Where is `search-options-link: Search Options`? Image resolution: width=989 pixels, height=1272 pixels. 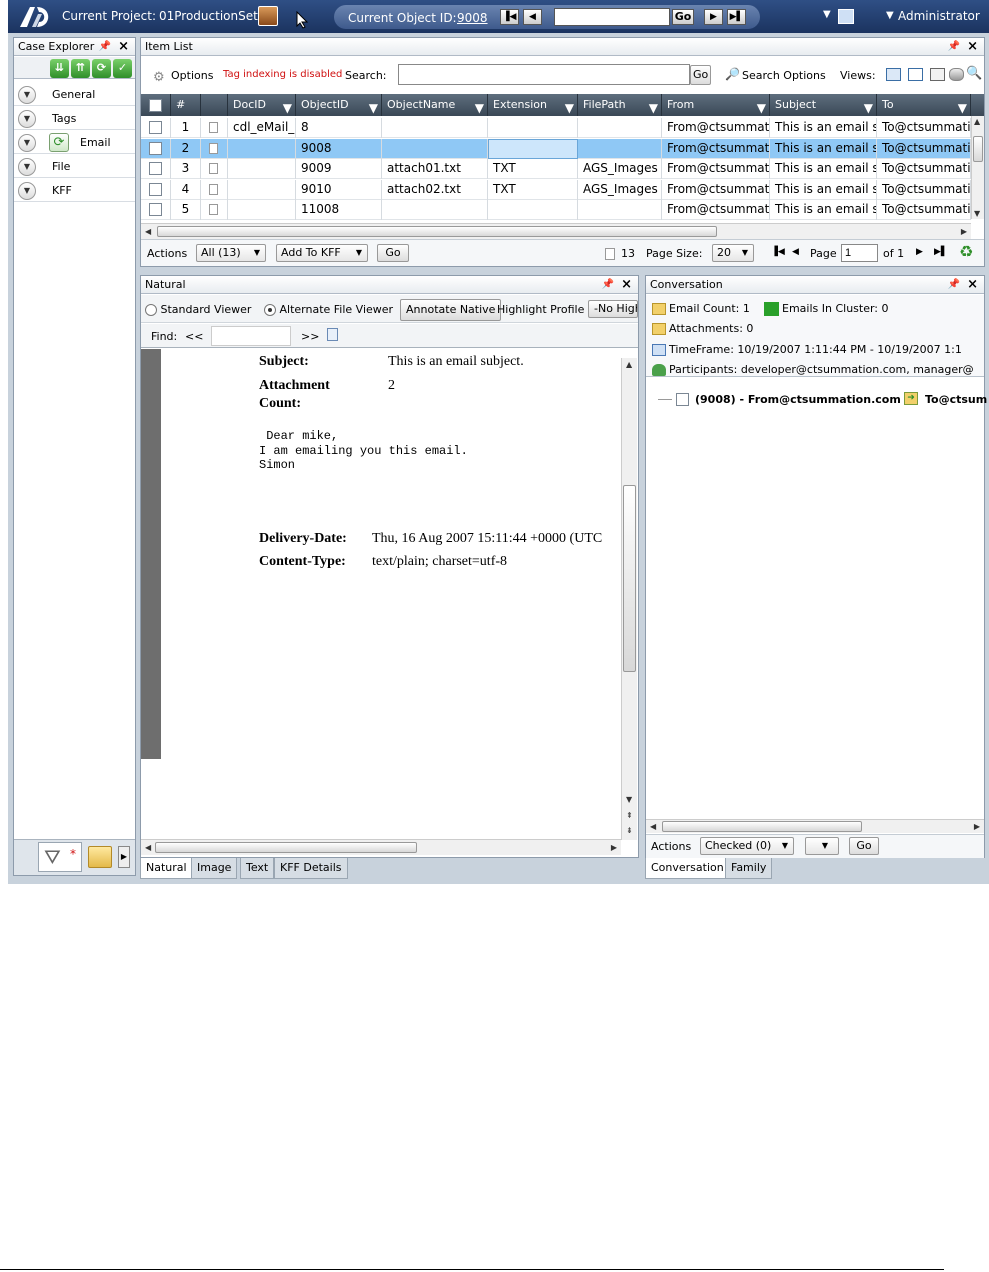 search-options-link: Search Options is located at coordinates (784, 75).